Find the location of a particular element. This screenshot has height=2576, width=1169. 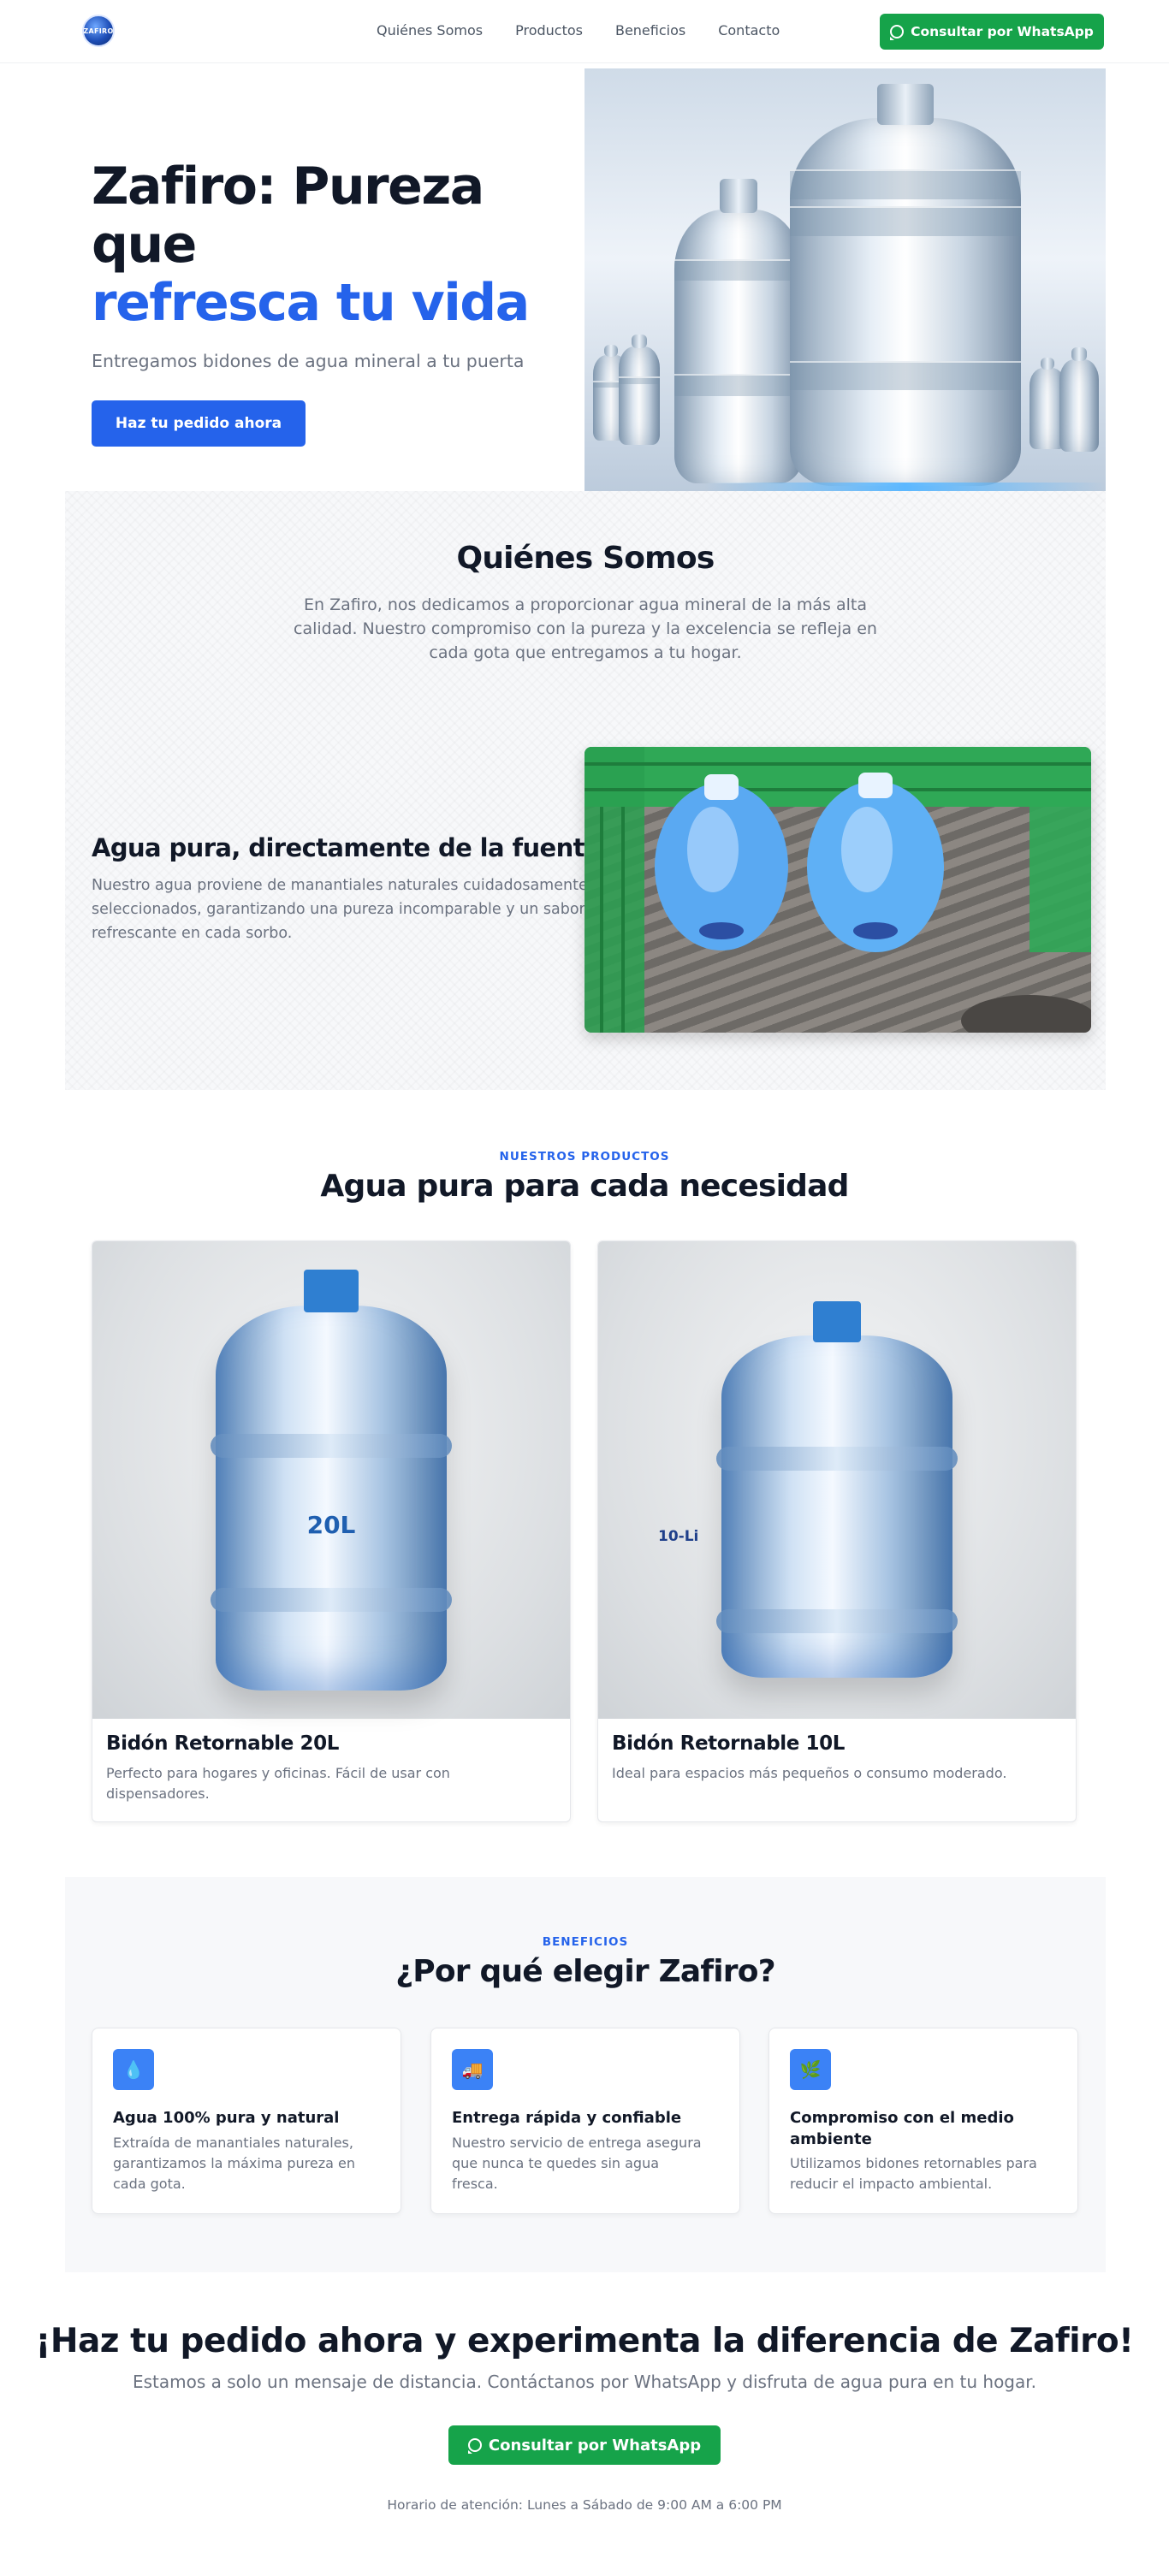

nav-link-contacto: Contacto is located at coordinates (749, 30).